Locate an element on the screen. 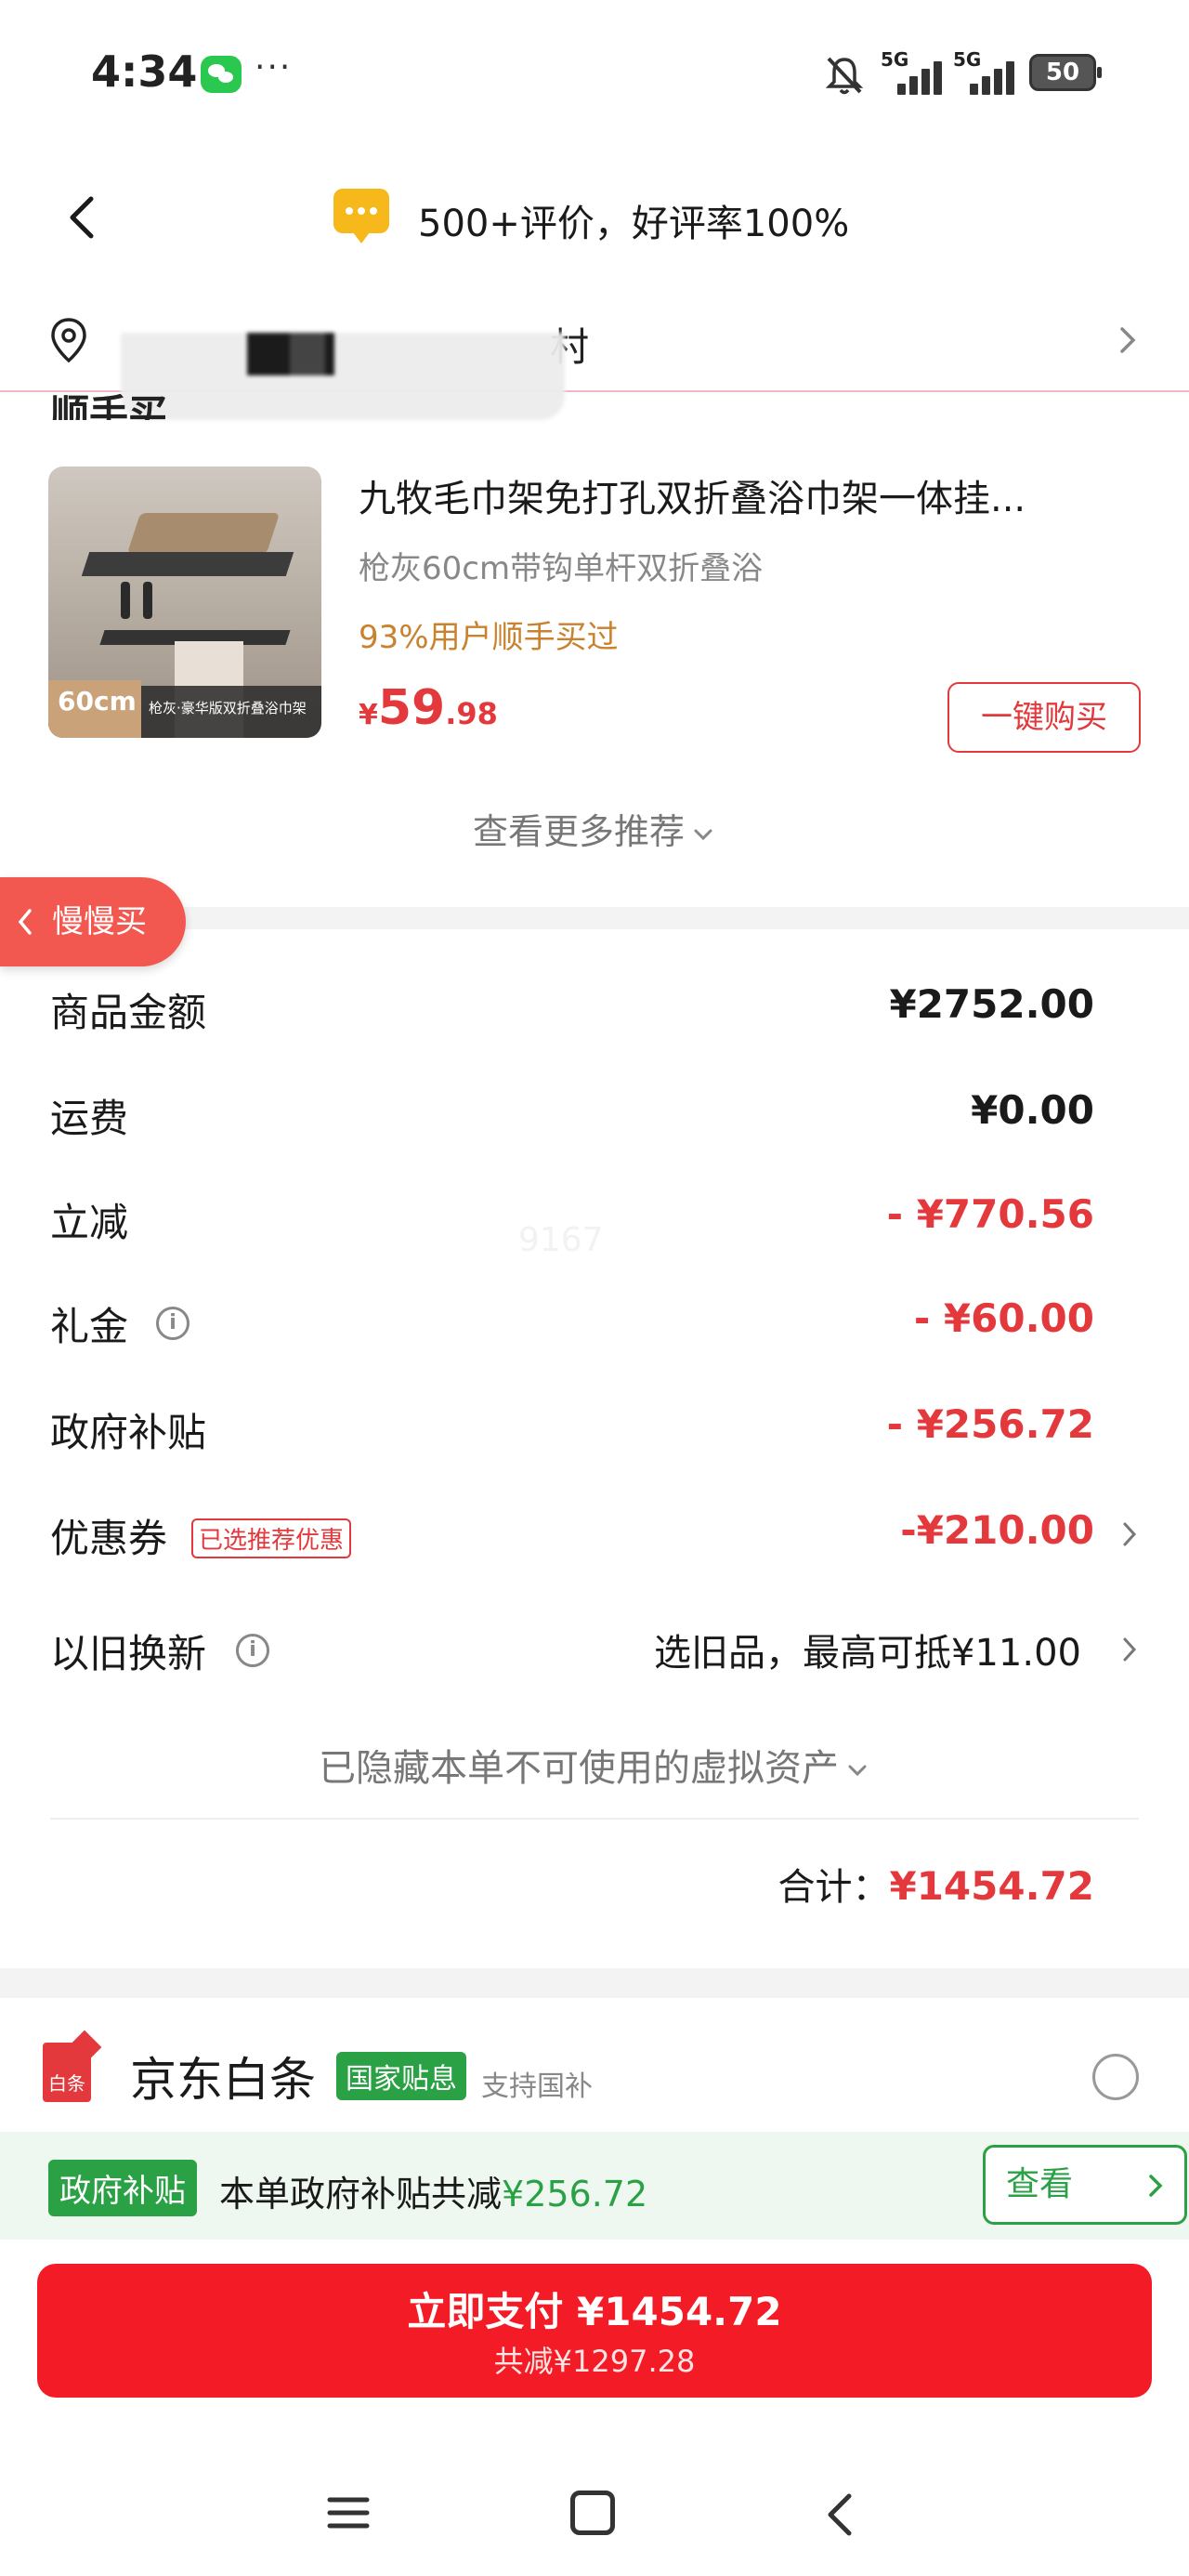 This screenshot has width=1189, height=2576. hidden-assets-toggle: 已隐藏本单不可使用的虚拟资产 is located at coordinates (594, 1765).